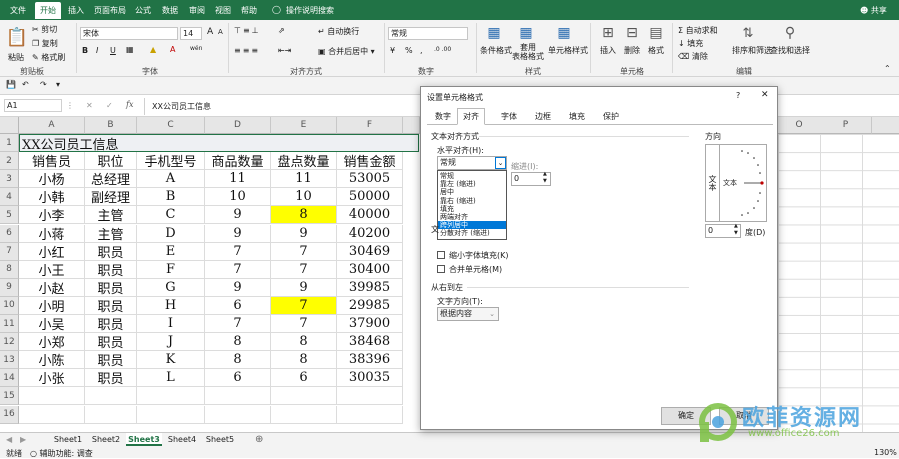  Describe the element at coordinates (25, 84) in the screenshot. I see `undo-icon: ↶` at that location.